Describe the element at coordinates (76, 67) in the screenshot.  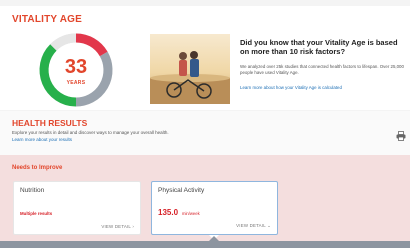
I see `vitality-age-value: 33` at that location.